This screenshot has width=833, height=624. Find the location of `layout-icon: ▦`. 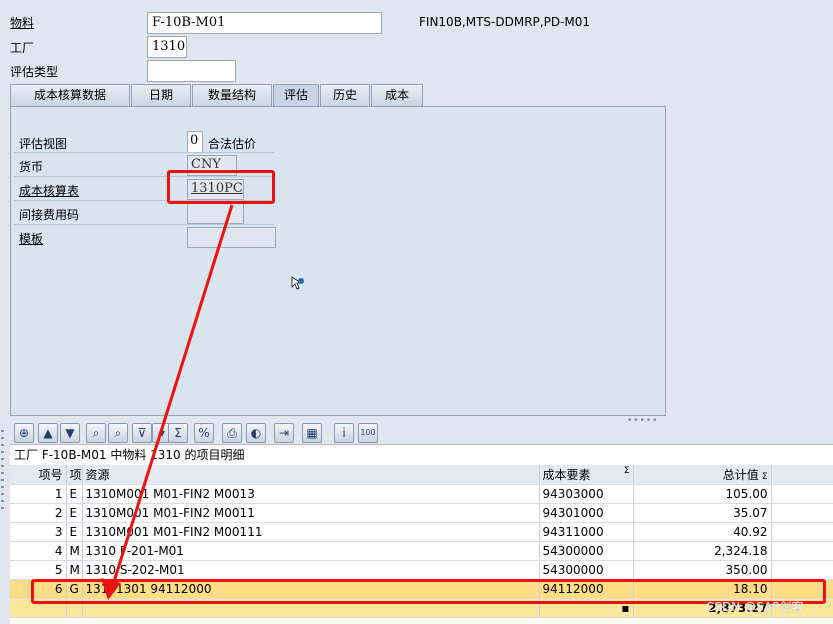

layout-icon: ▦ is located at coordinates (312, 433).